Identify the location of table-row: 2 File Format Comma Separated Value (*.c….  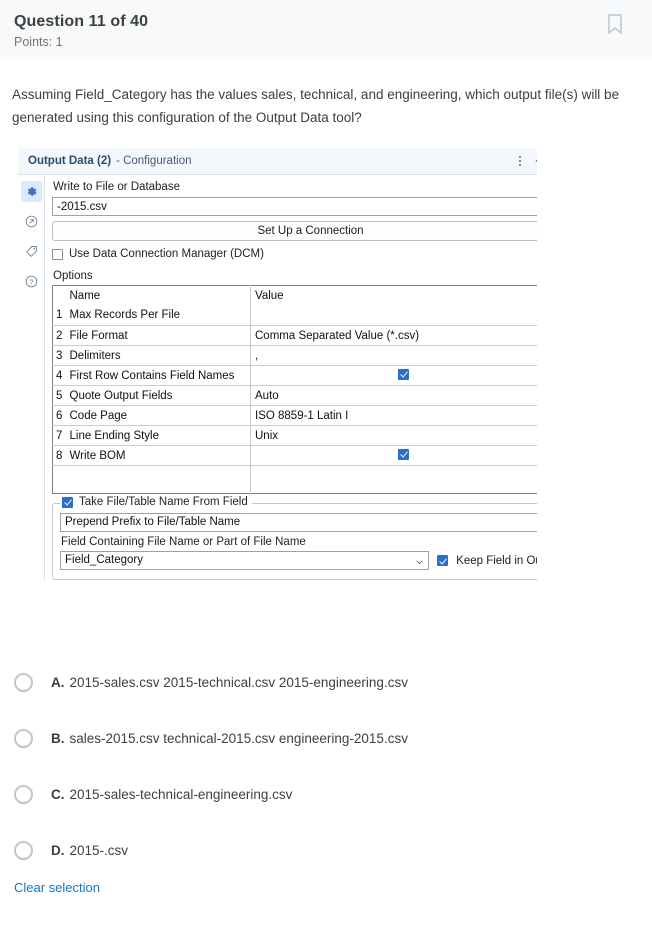
(294, 335).